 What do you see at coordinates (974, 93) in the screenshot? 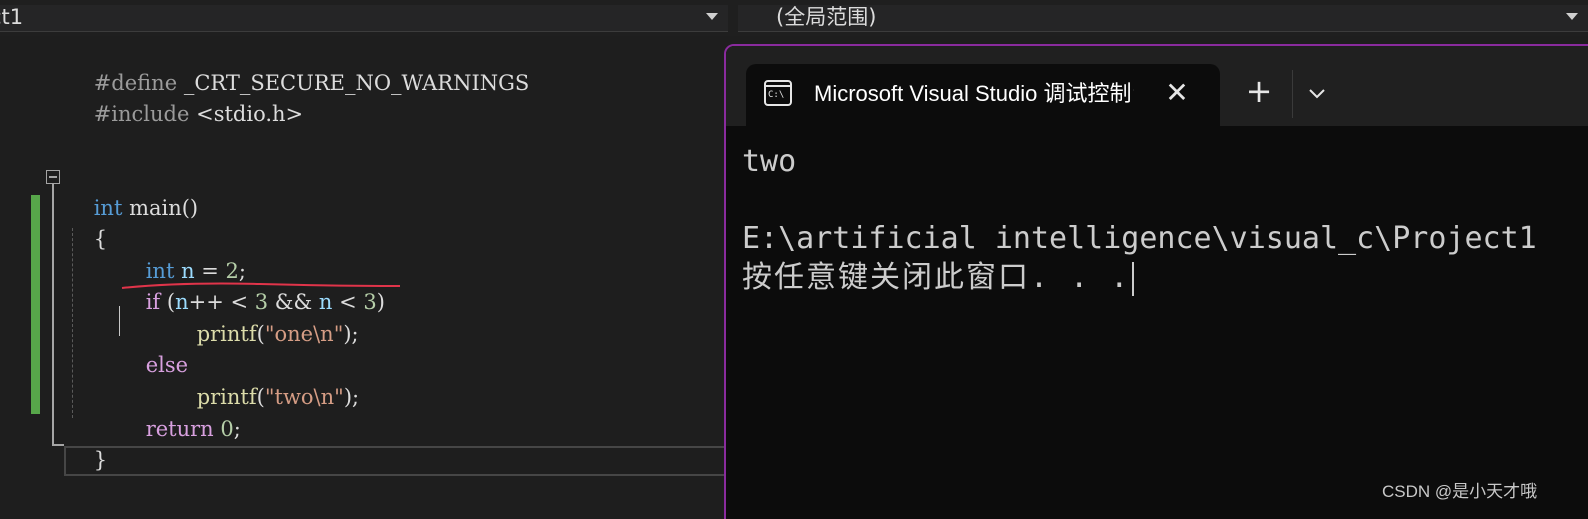
I see `tab-title: Microsoft Visual Studio 调试控制台` at bounding box center [974, 93].